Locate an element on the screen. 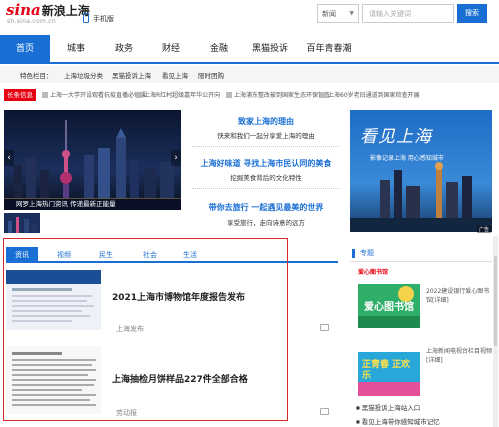 The image size is (499, 427). ticker-item: 上海60岁老旧通道到国家检查开展 is located at coordinates (370, 94).